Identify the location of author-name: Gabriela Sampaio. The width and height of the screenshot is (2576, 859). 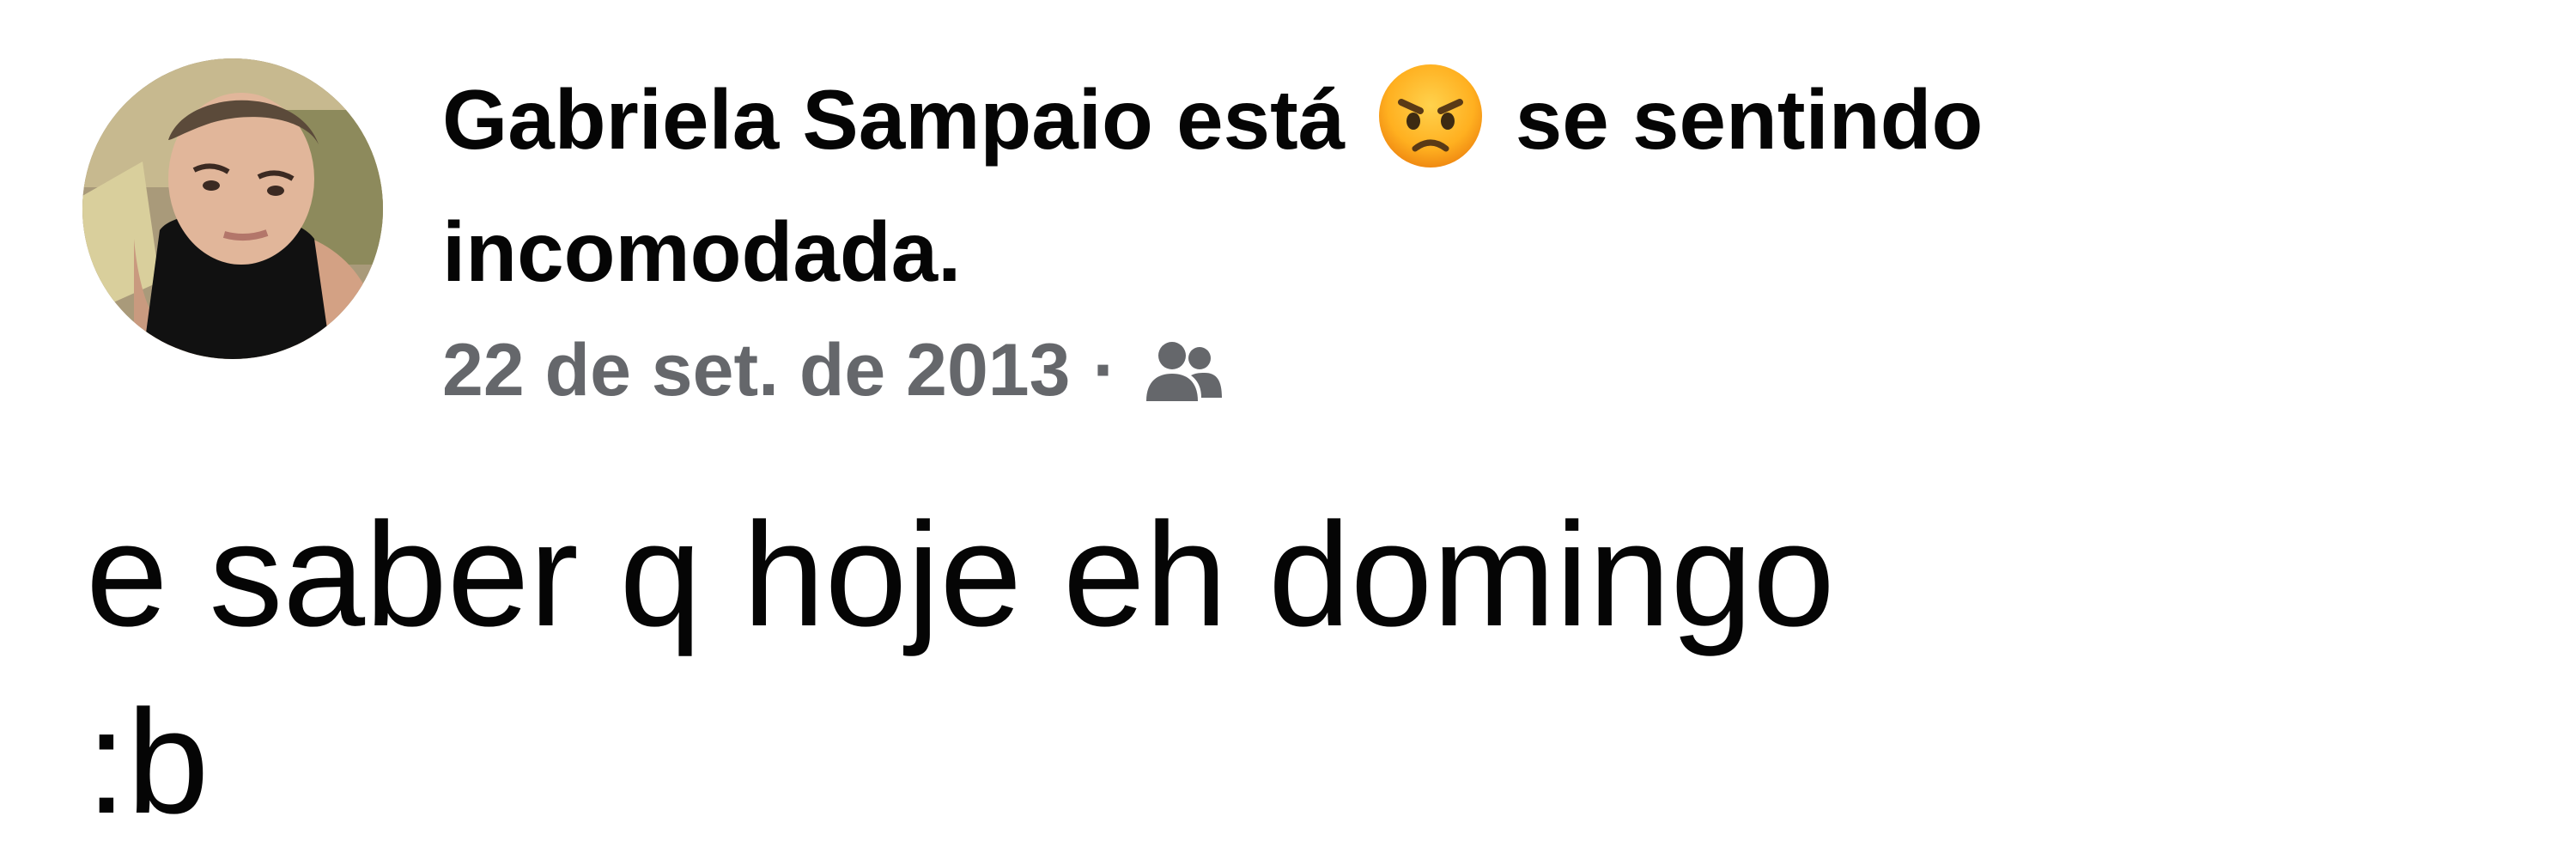
(797, 119).